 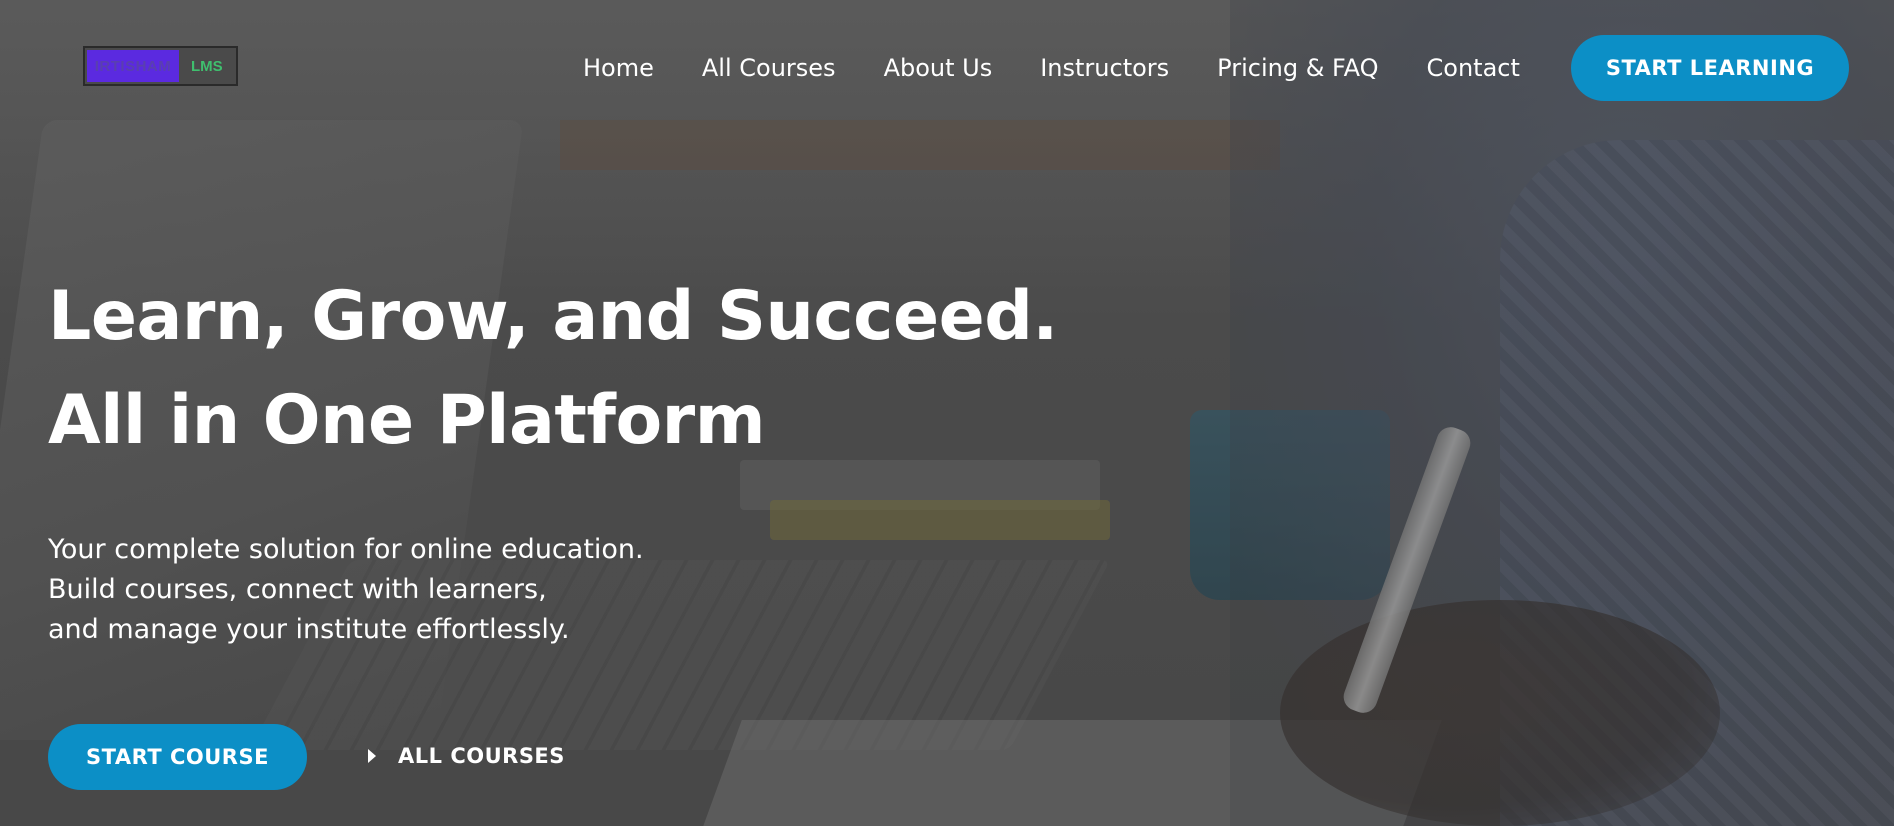 I want to click on headline-line-2: All in One Platform, so click(x=407, y=420).